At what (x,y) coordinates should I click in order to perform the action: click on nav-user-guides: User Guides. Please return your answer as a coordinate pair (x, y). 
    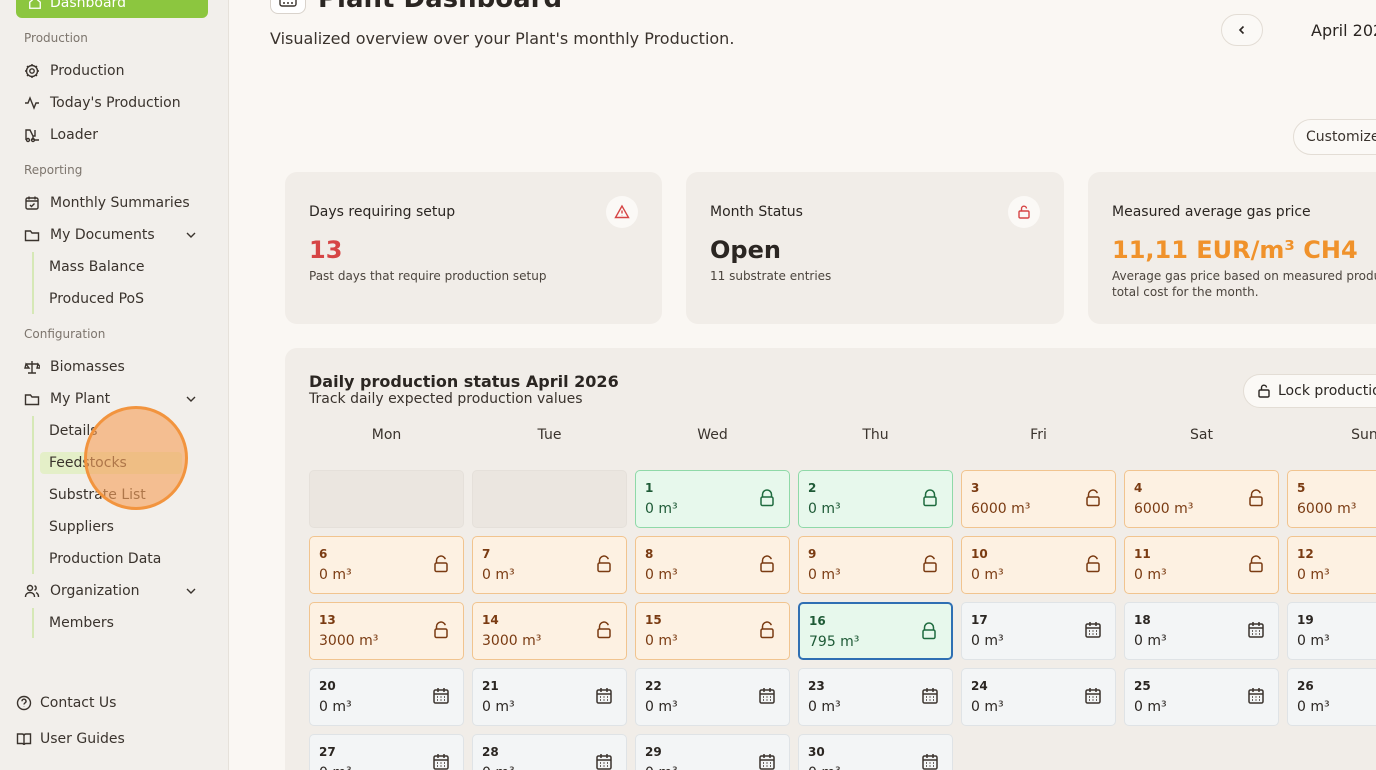
    Looking at the image, I should click on (70, 739).